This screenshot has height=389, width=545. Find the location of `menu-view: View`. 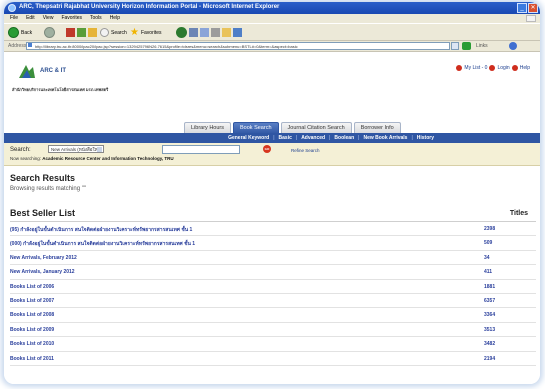

menu-view: View is located at coordinates (48, 18).